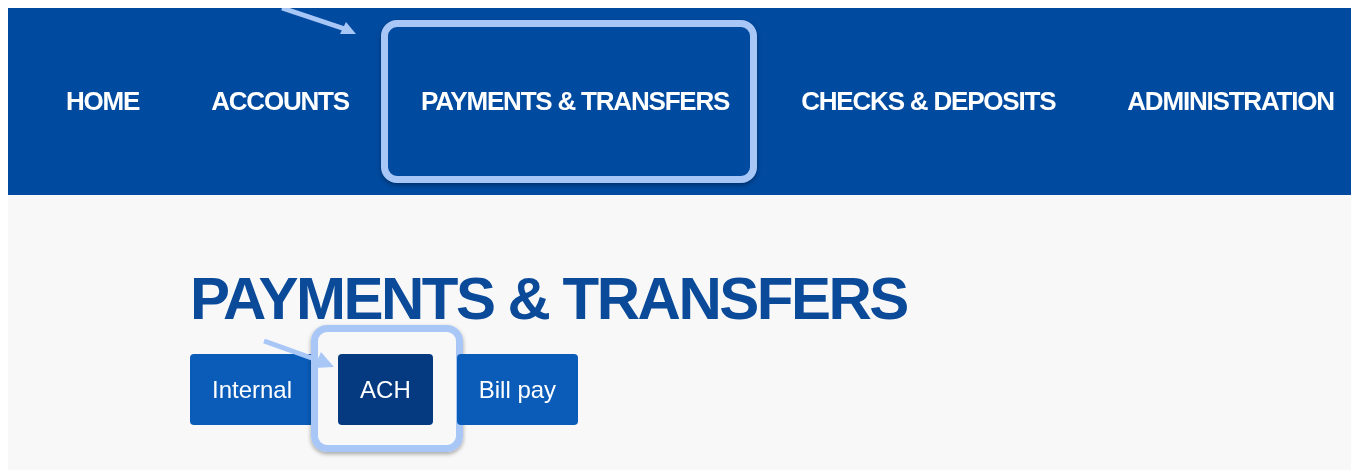  Describe the element at coordinates (103, 101) in the screenshot. I see `nav-link: HOME` at that location.